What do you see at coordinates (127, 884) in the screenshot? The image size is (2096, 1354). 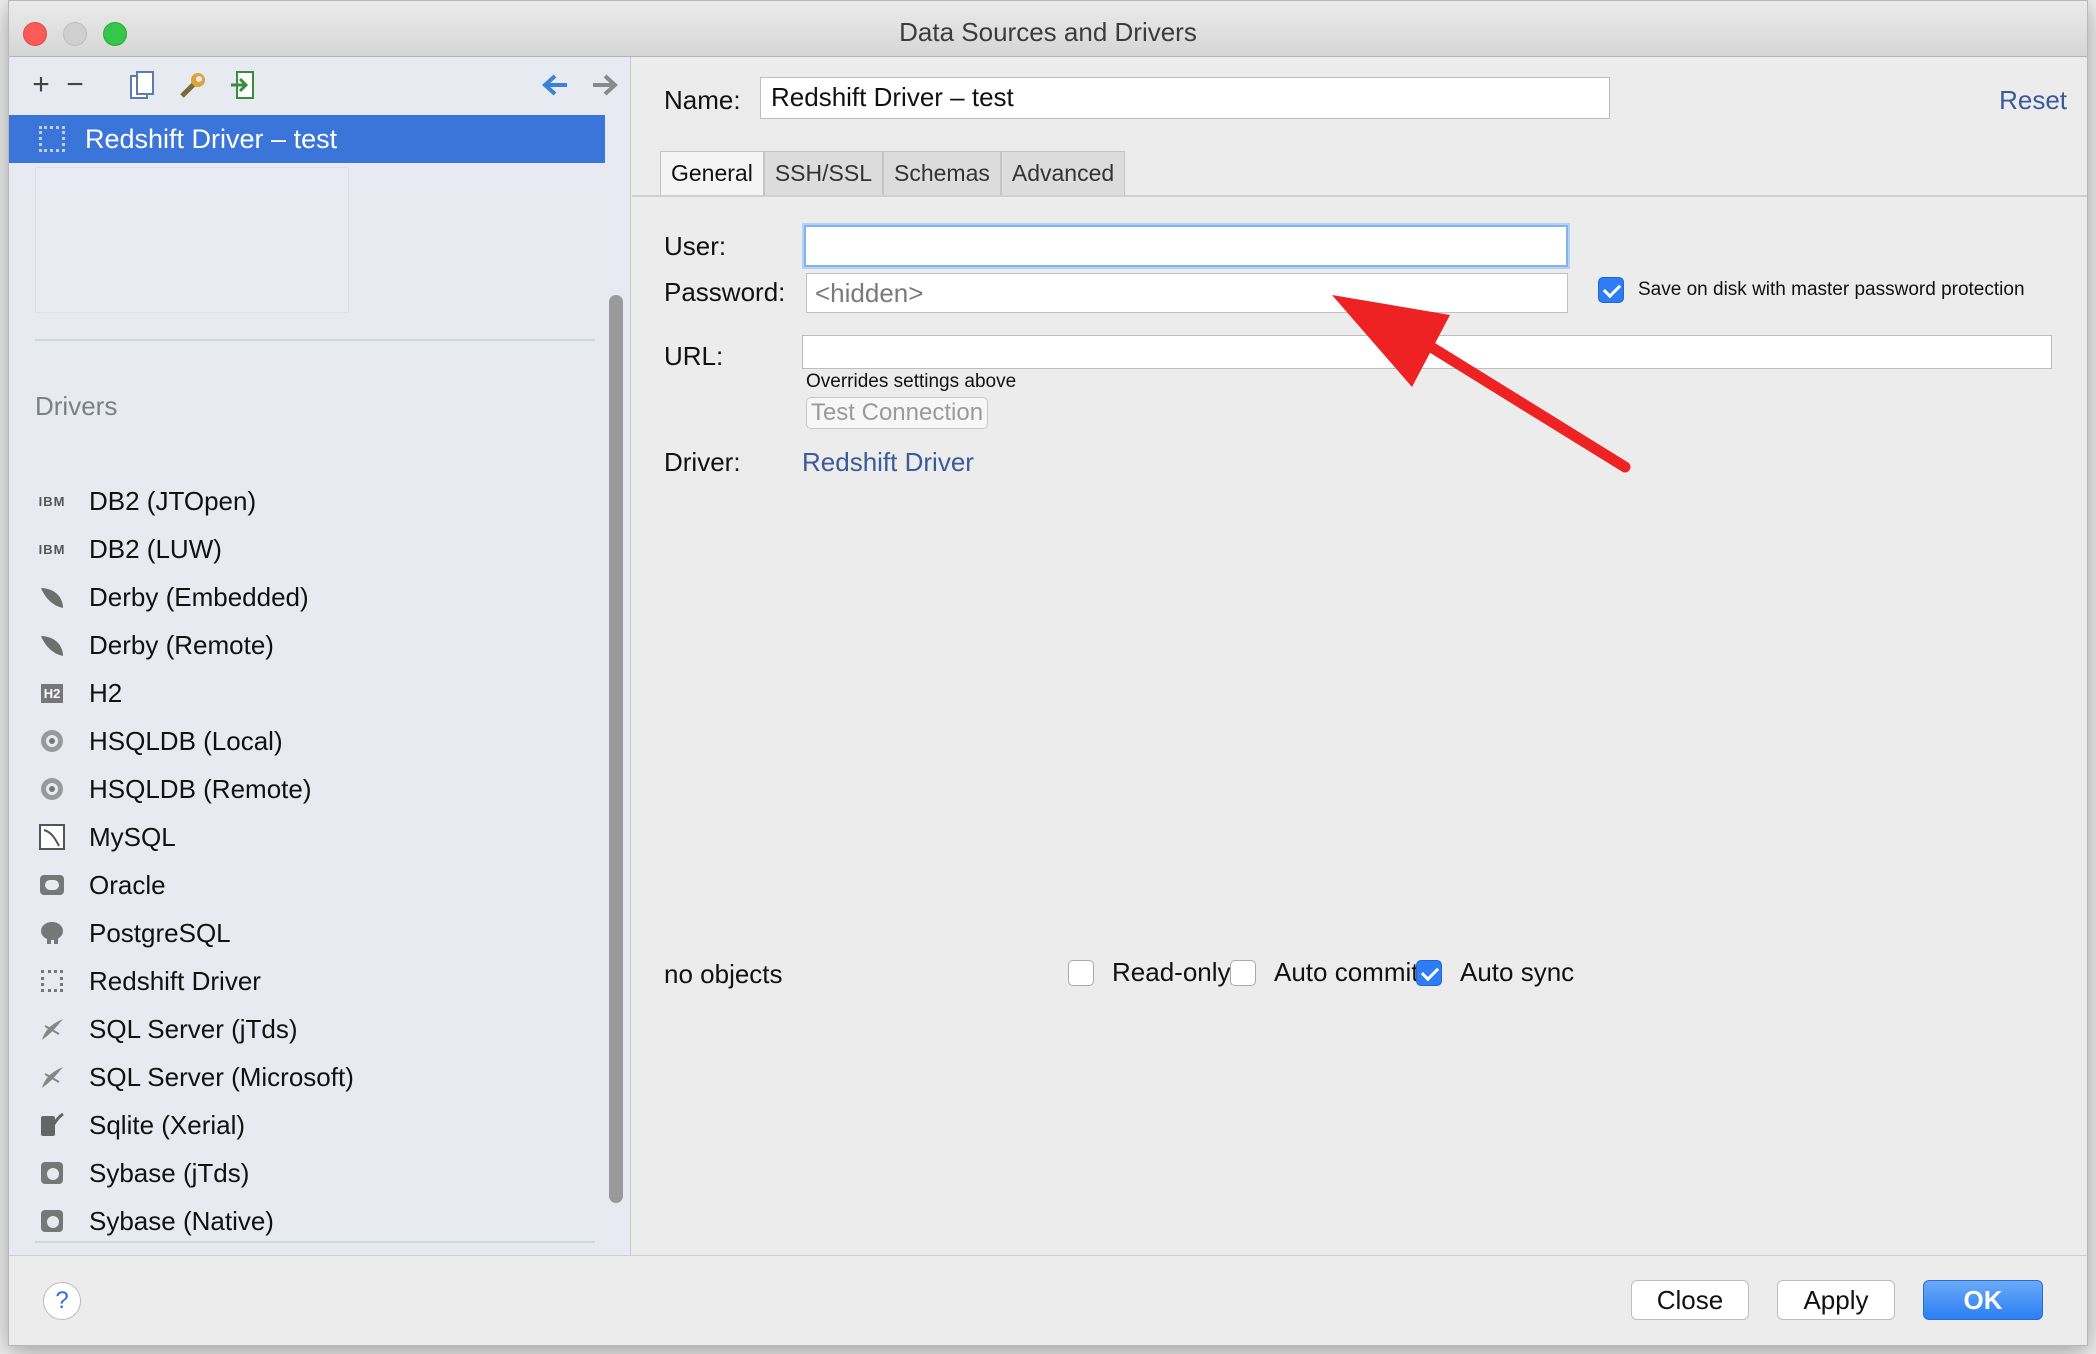 I see `driver-label: Oracle` at bounding box center [127, 884].